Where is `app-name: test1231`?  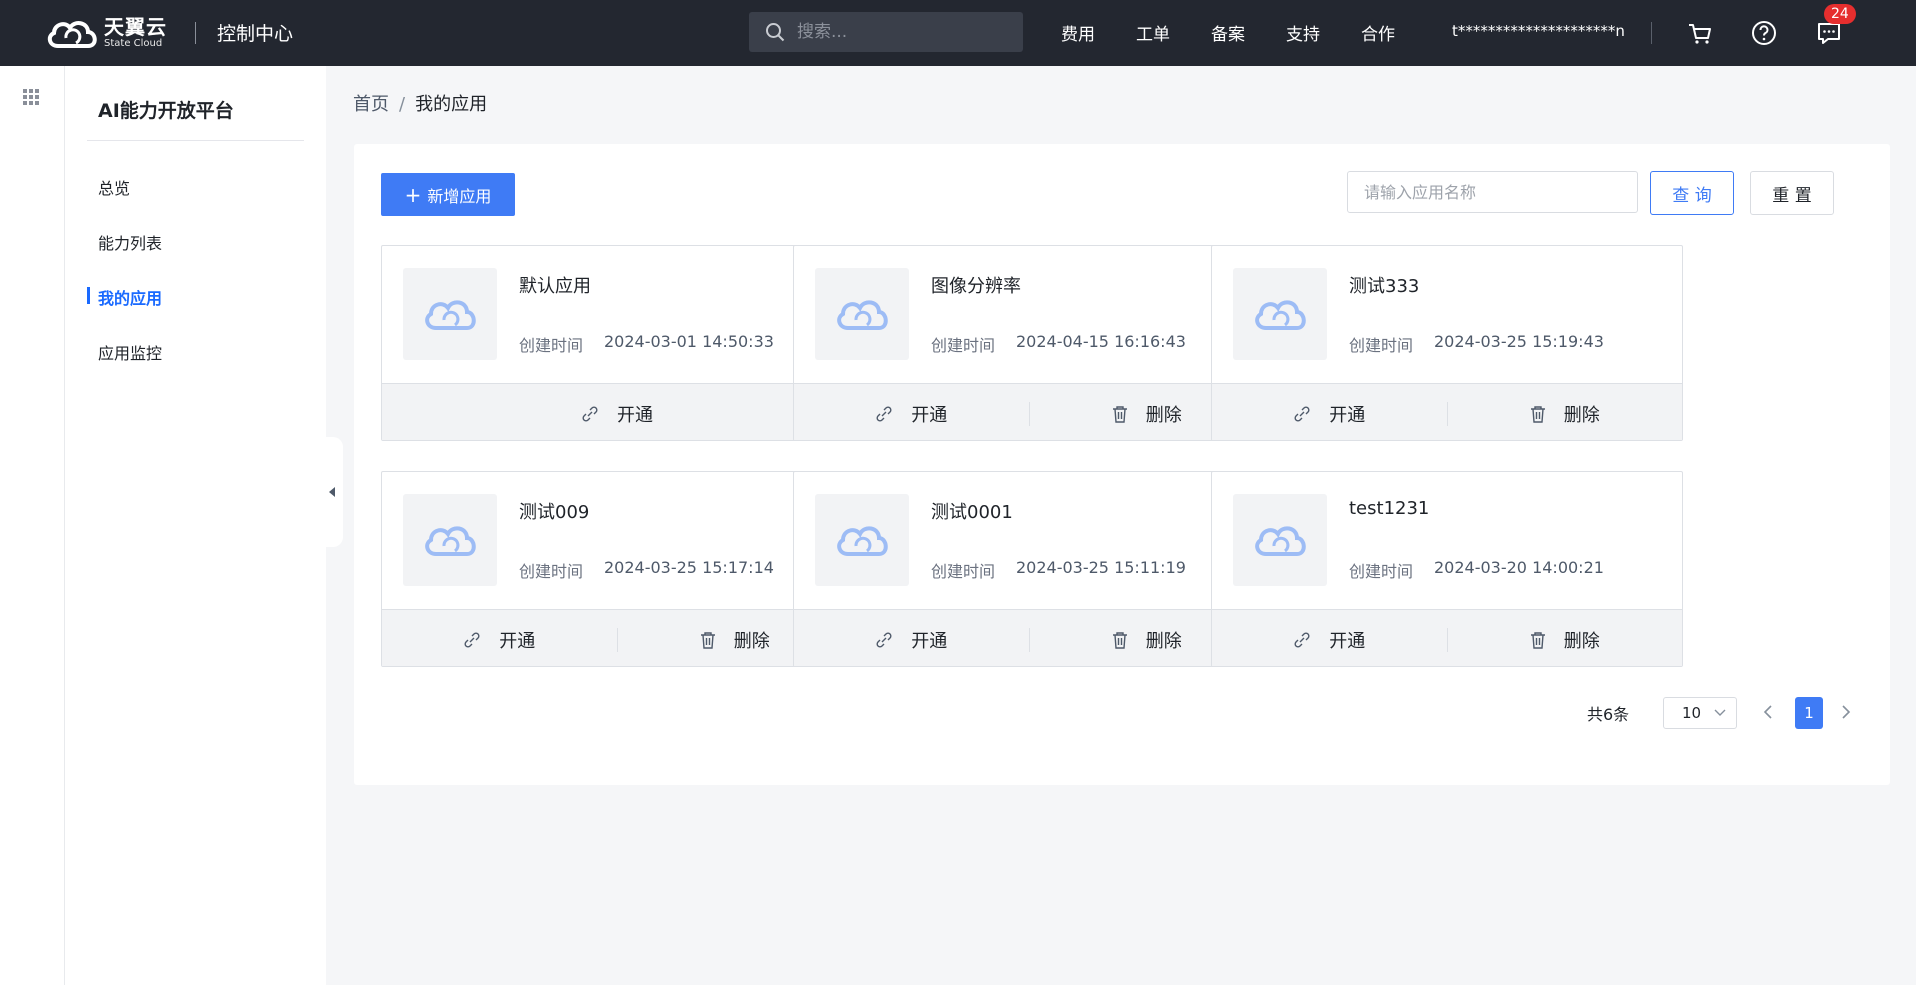
app-name: test1231 is located at coordinates (1389, 508).